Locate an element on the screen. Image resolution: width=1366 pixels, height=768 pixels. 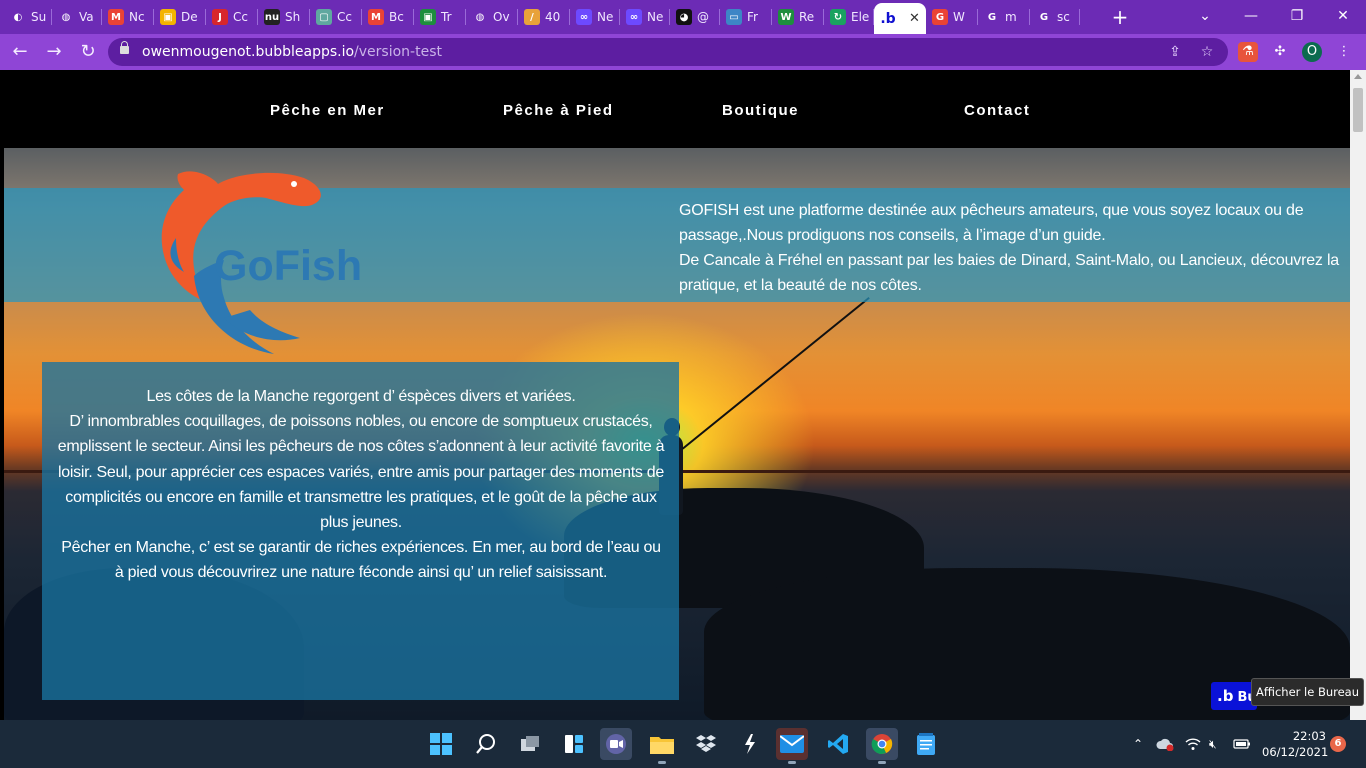
show-desktop-tooltip: Afficher le Bureau is located at coordinates (1307, 692).